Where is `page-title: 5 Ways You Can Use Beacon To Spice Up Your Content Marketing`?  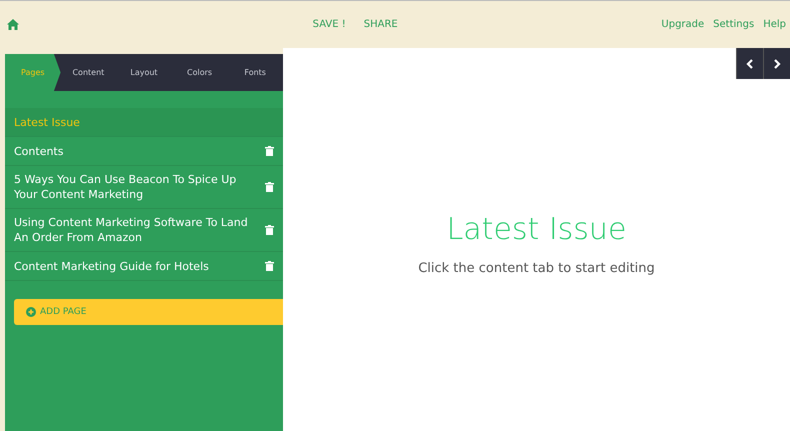 page-title: 5 Ways You Can Use Beacon To Spice Up Your Content Marketing is located at coordinates (126, 187).